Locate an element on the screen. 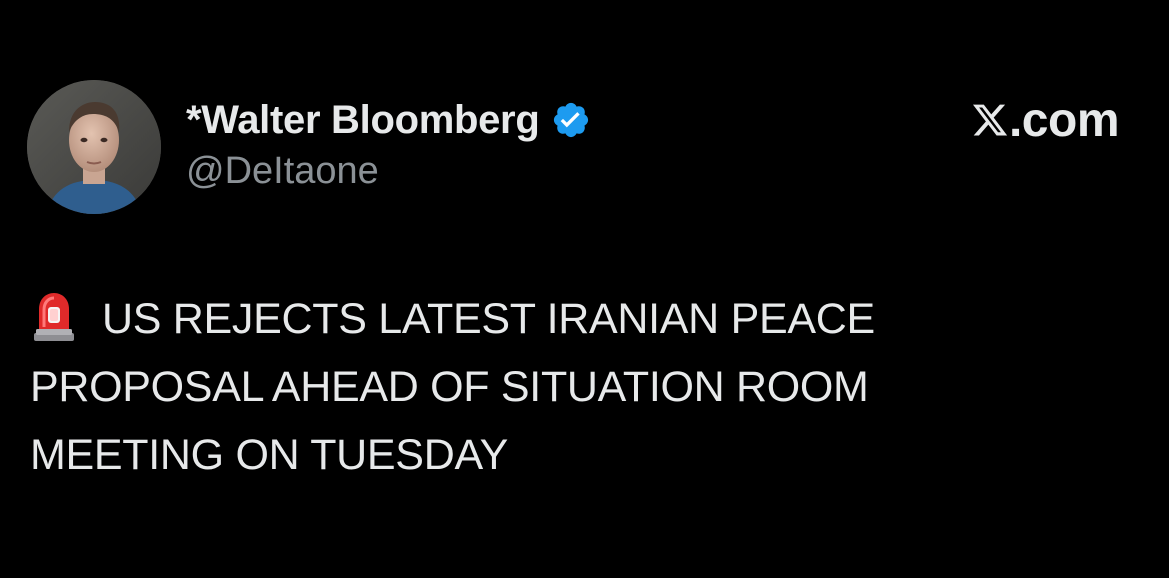 The image size is (1169, 578). author-block: *Walter Bloomberg @DeItaone is located at coordinates (388, 144).